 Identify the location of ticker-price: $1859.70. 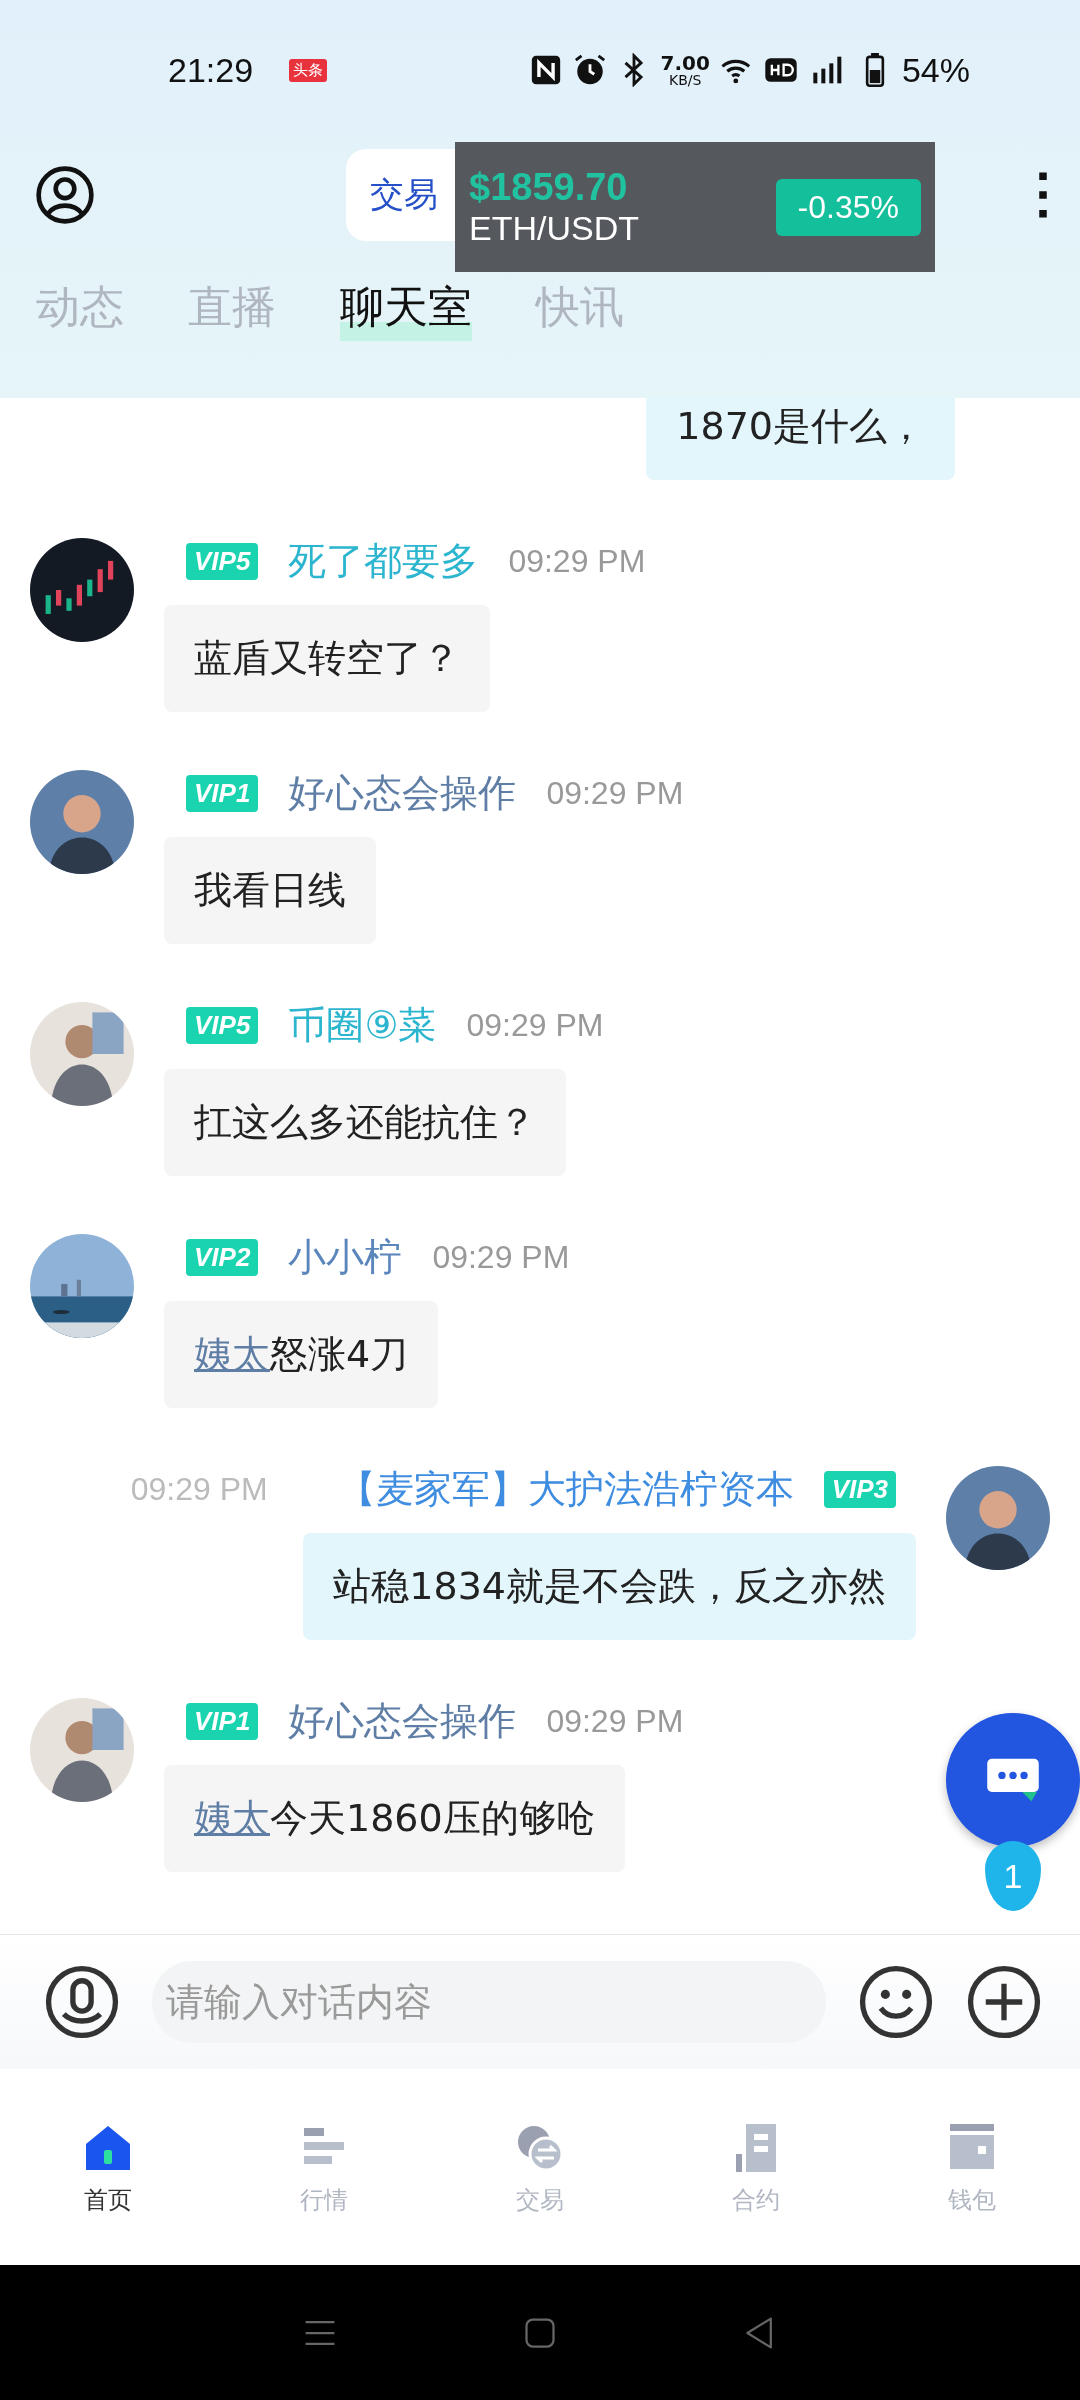
(549, 187).